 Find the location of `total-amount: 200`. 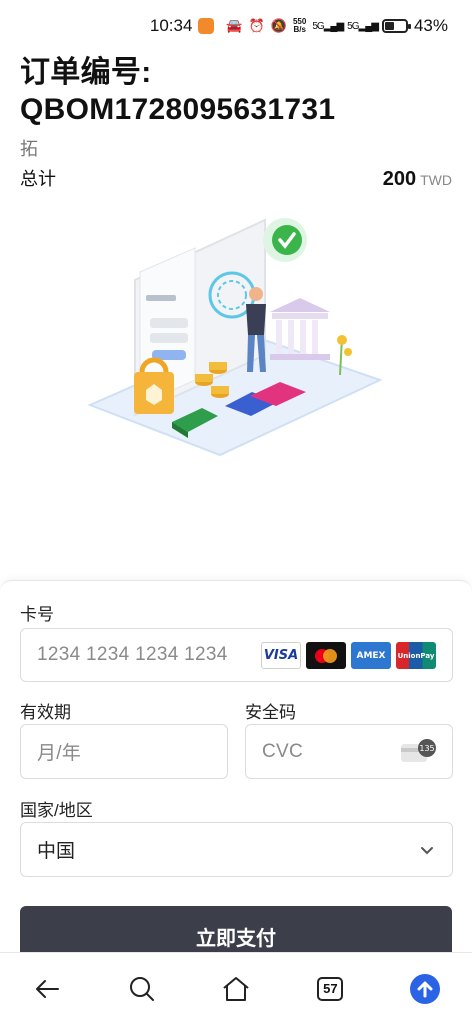

total-amount: 200 is located at coordinates (399, 179).